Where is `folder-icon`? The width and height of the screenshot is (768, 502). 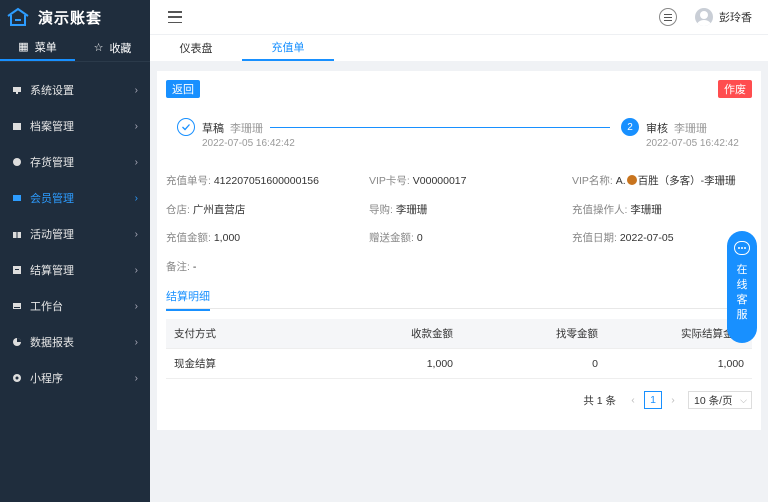
folder-icon is located at coordinates (17, 126).